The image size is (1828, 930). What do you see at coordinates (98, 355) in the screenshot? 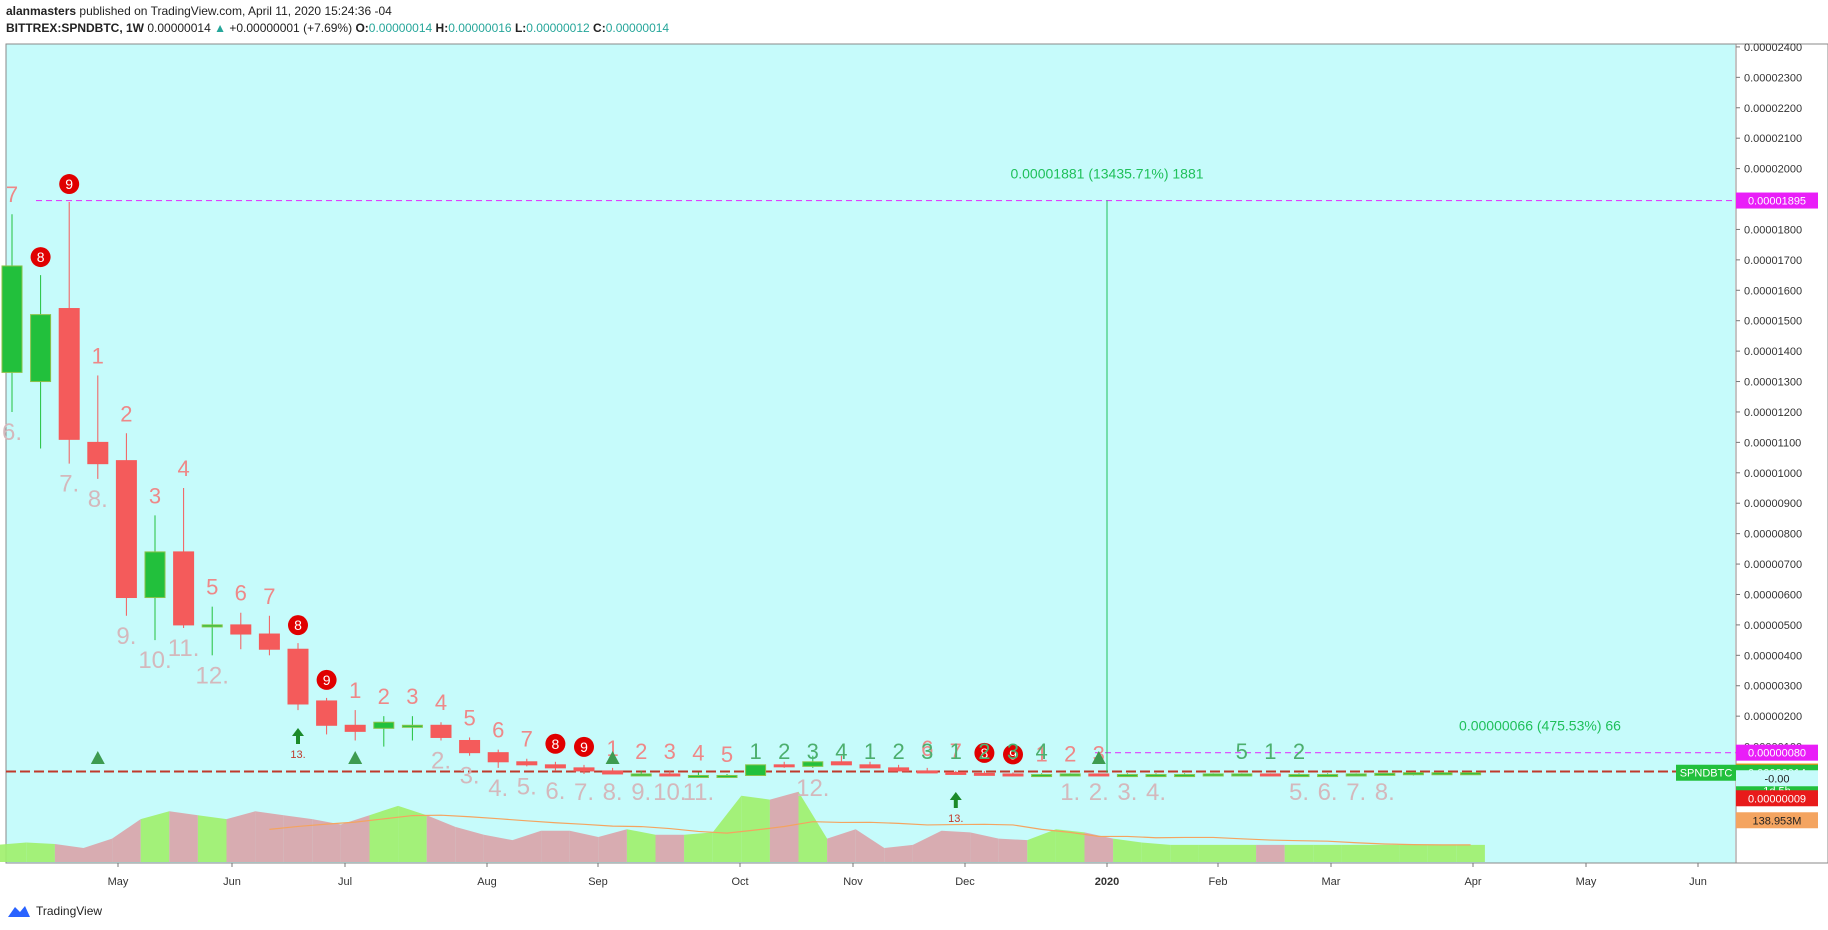
I see `setup-sell-number: 1` at bounding box center [98, 355].